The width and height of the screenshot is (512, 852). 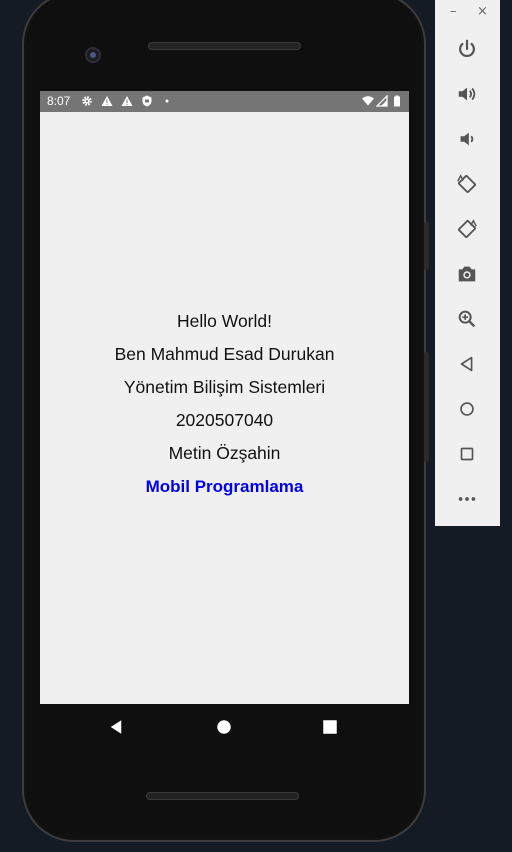 I want to click on navigation-bar, so click(x=224, y=726).